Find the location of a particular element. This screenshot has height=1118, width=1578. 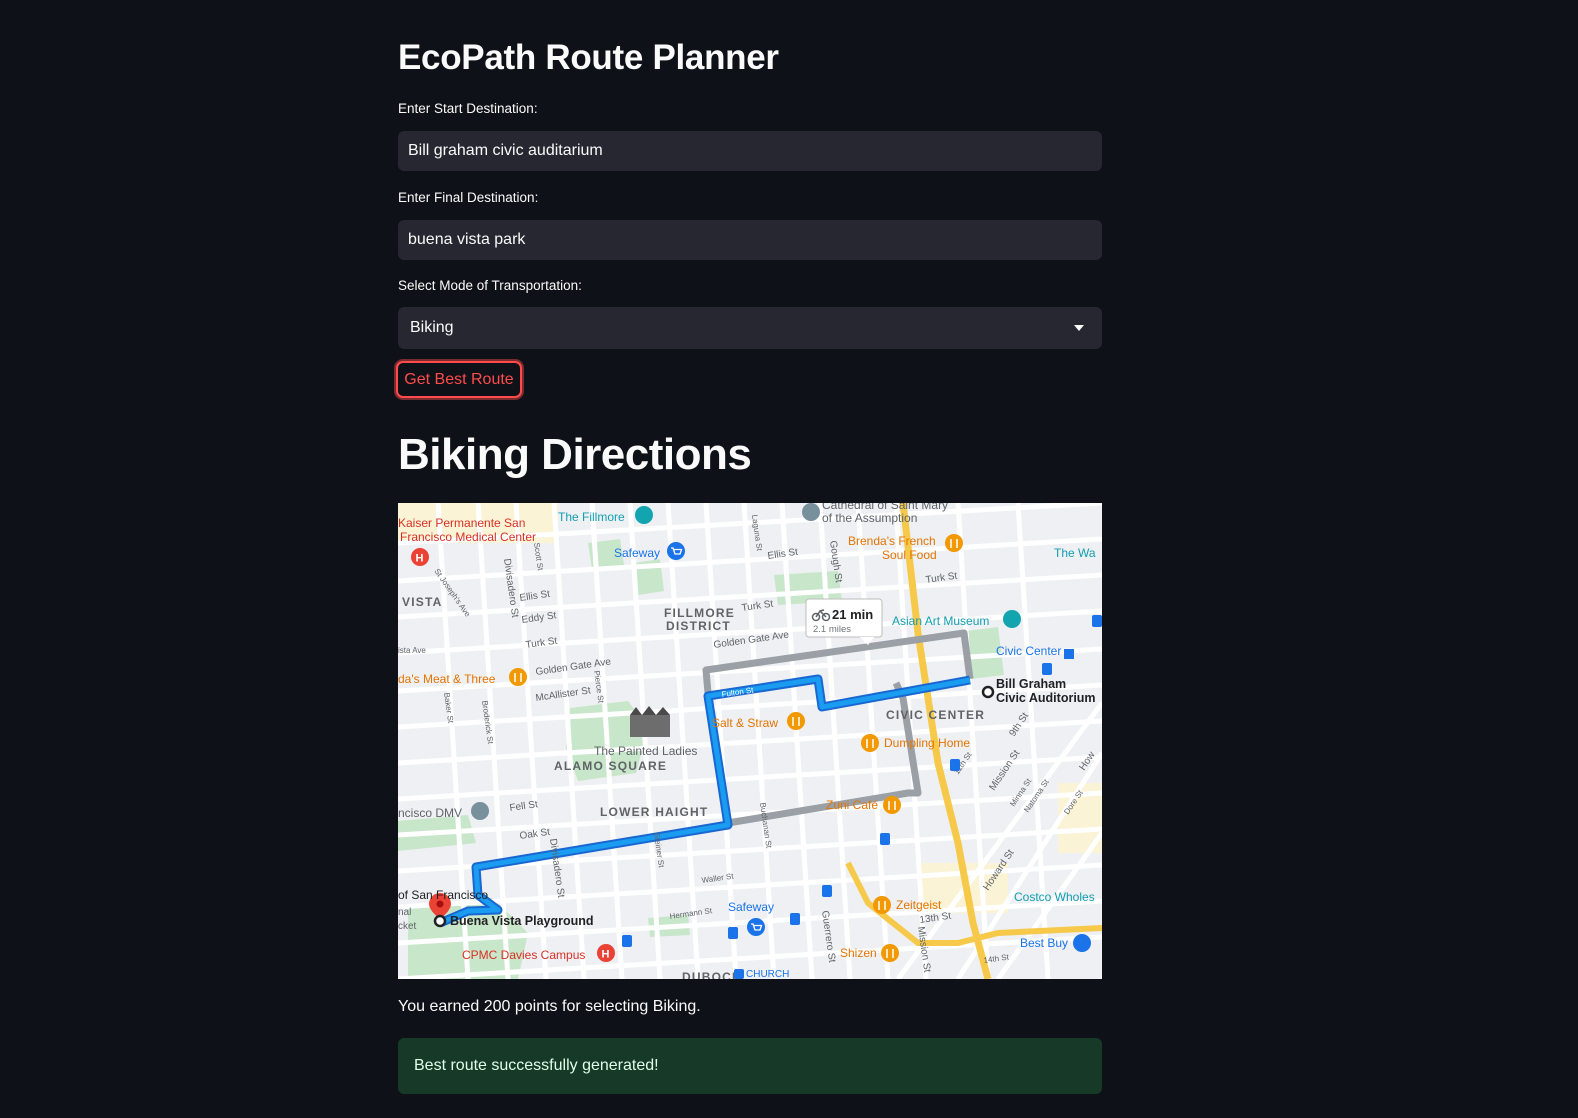

poi-best-buy: Best Buy is located at coordinates (1044, 943).